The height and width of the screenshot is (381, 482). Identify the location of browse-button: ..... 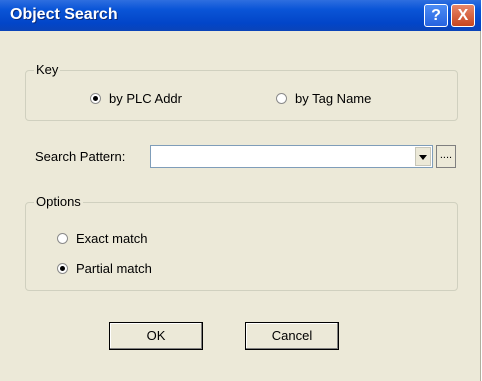
(446, 156).